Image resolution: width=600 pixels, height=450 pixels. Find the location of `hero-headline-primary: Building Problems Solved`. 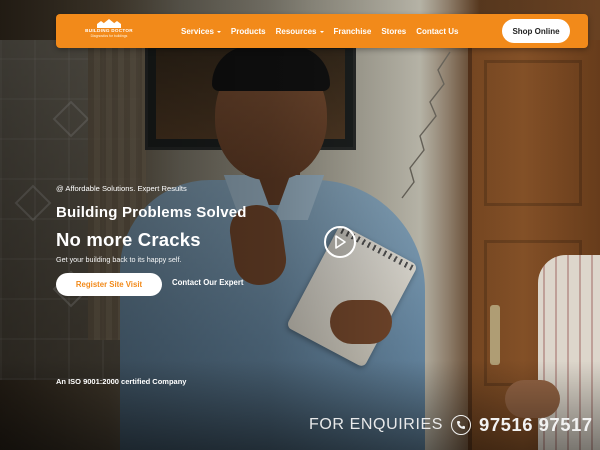

hero-headline-primary: Building Problems Solved is located at coordinates (151, 212).